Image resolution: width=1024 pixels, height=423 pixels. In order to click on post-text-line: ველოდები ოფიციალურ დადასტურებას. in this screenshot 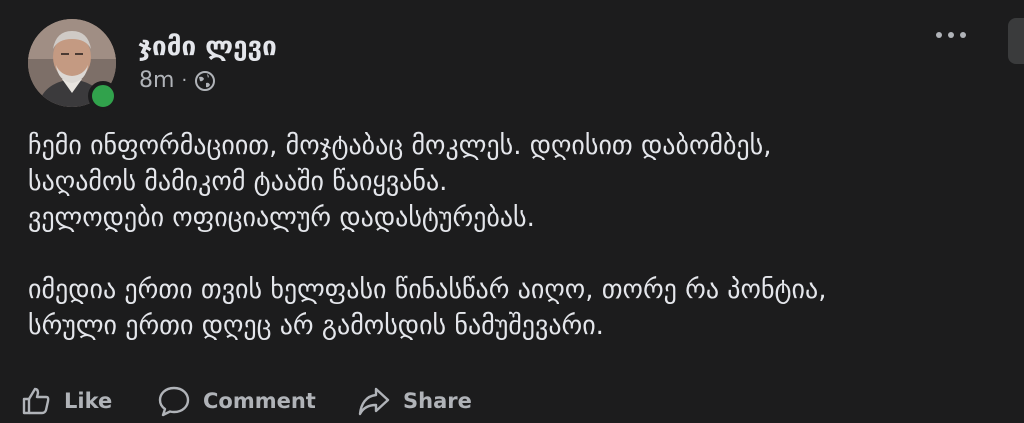, I will do `click(281, 218)`.